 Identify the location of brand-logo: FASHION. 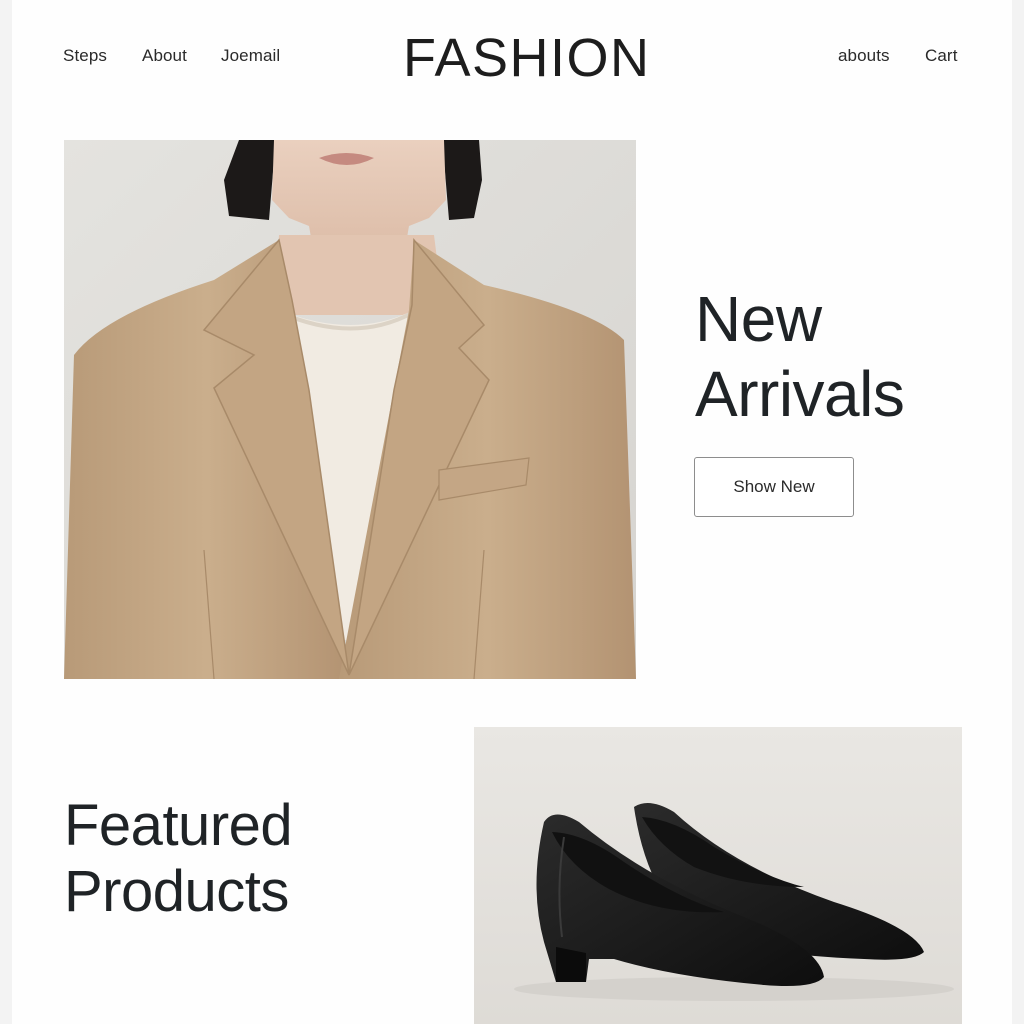
(528, 58).